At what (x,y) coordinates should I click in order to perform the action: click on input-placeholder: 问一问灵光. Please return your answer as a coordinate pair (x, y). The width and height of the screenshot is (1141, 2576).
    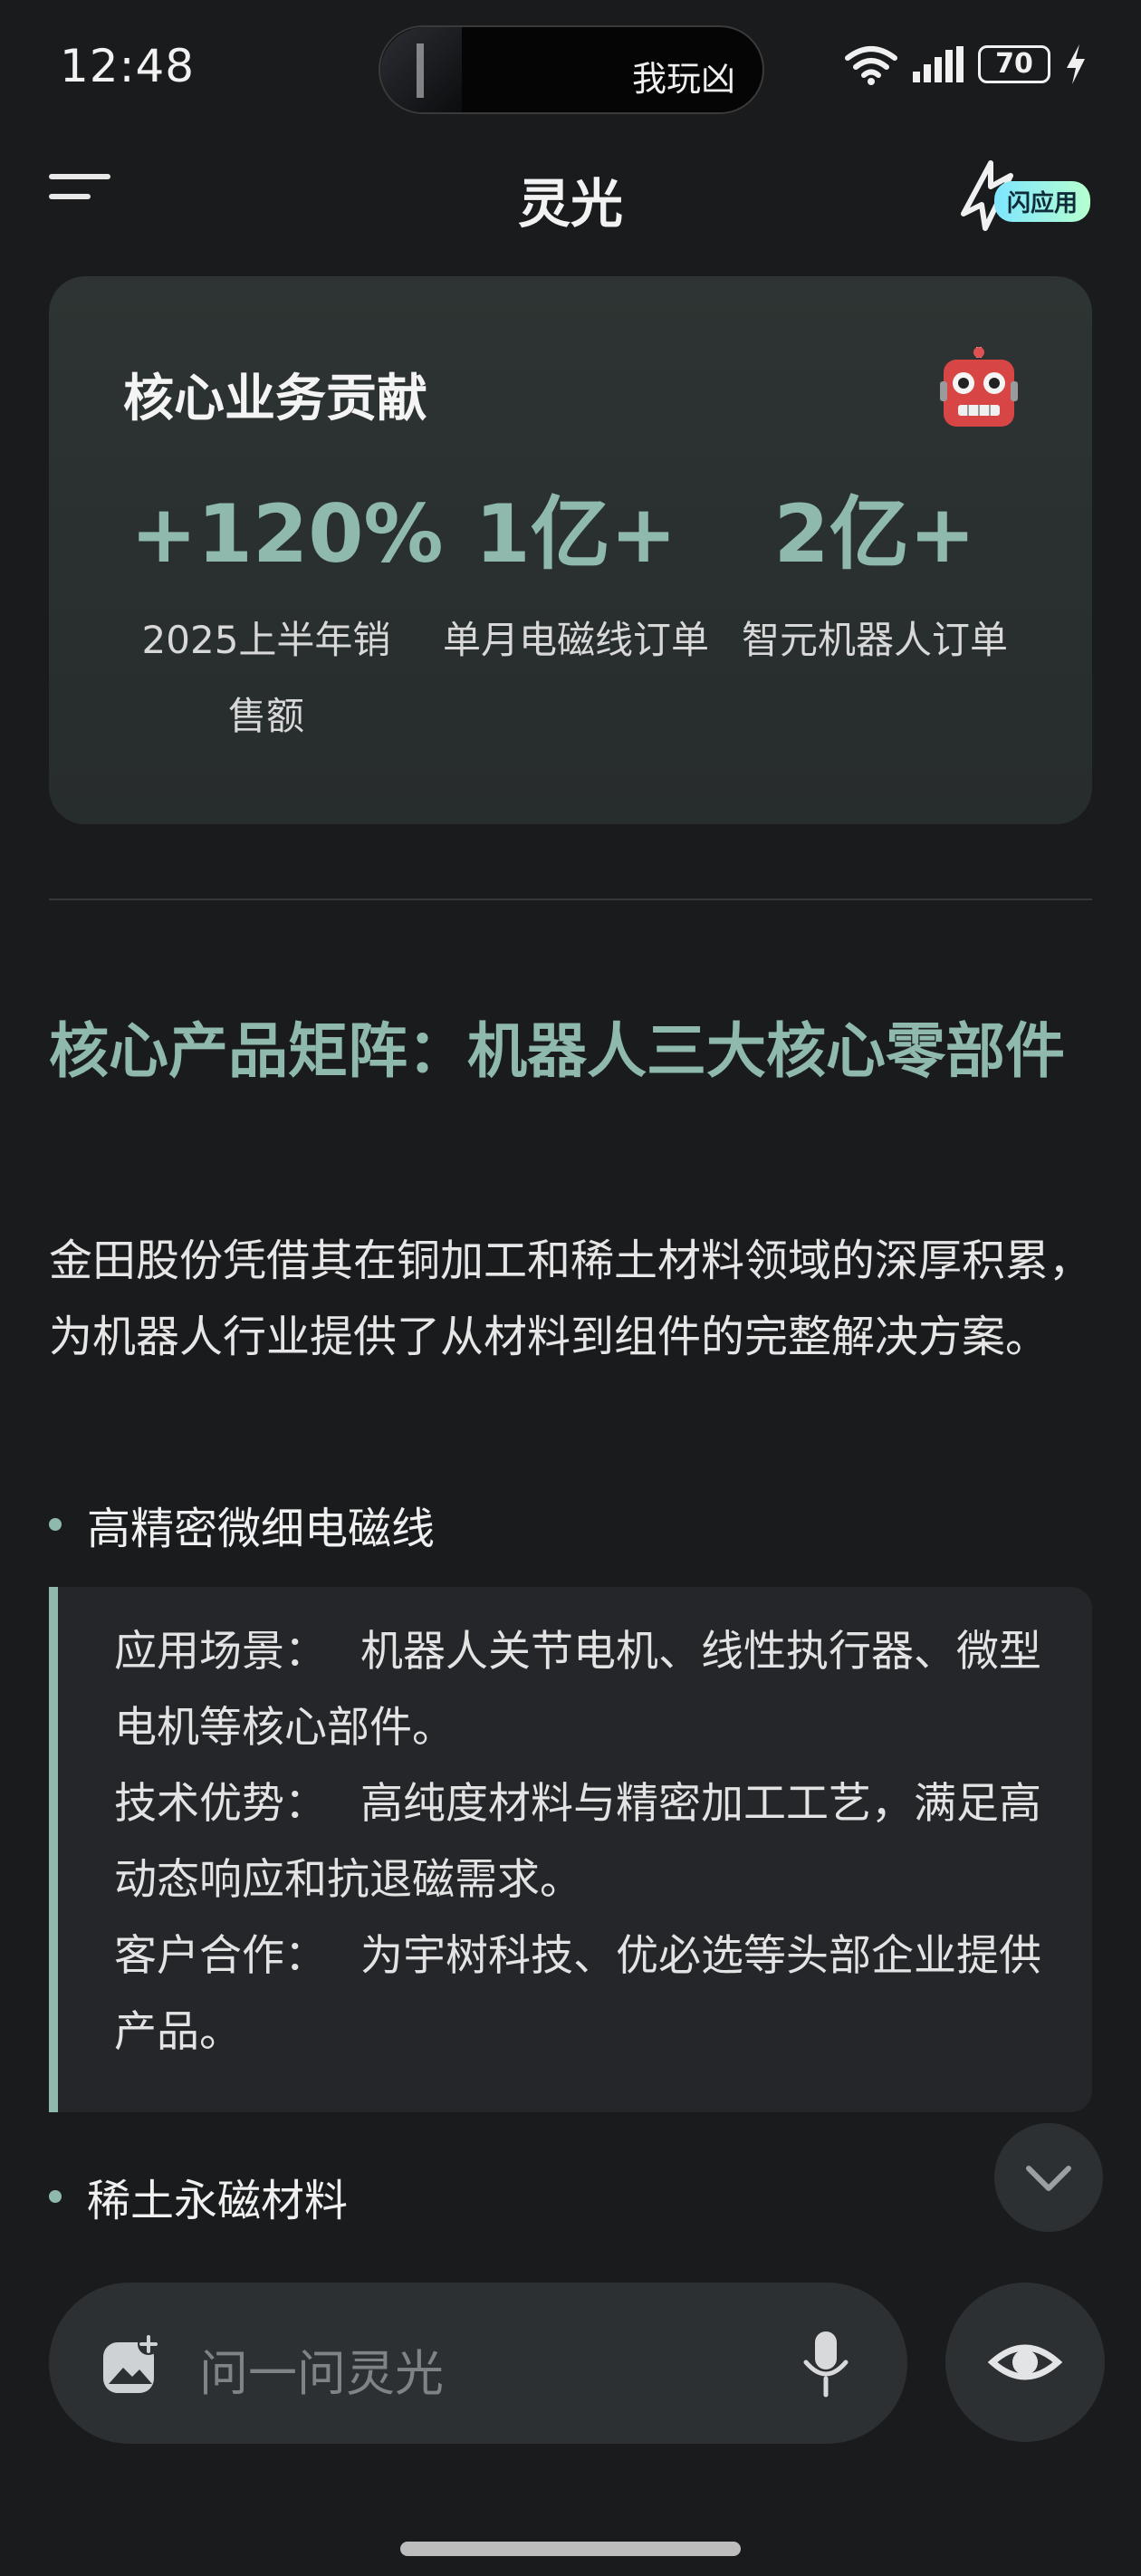
    Looking at the image, I should click on (322, 2373).